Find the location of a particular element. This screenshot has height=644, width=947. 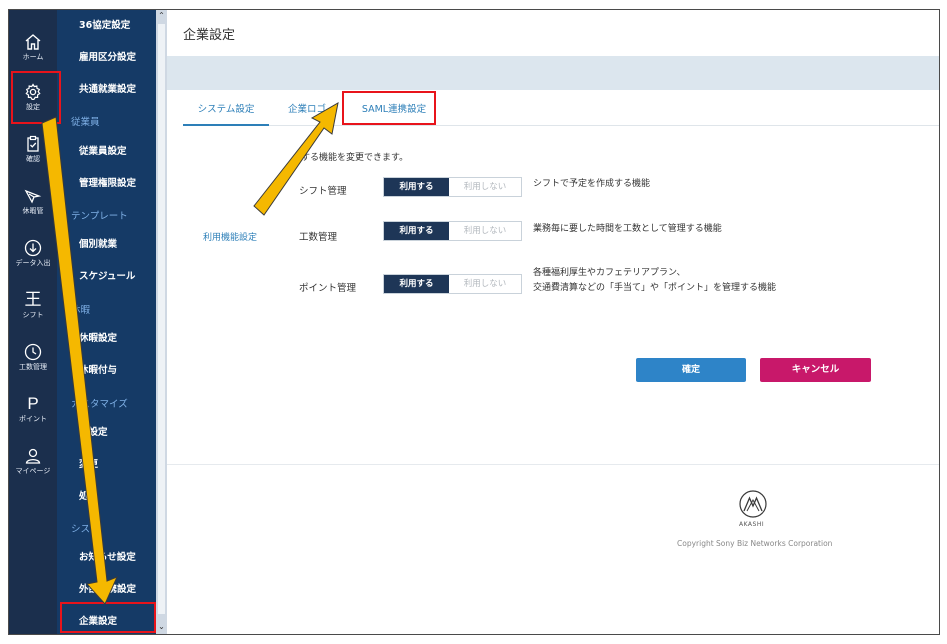

rail-item-leave: 休暇管 is located at coordinates (33, 205).